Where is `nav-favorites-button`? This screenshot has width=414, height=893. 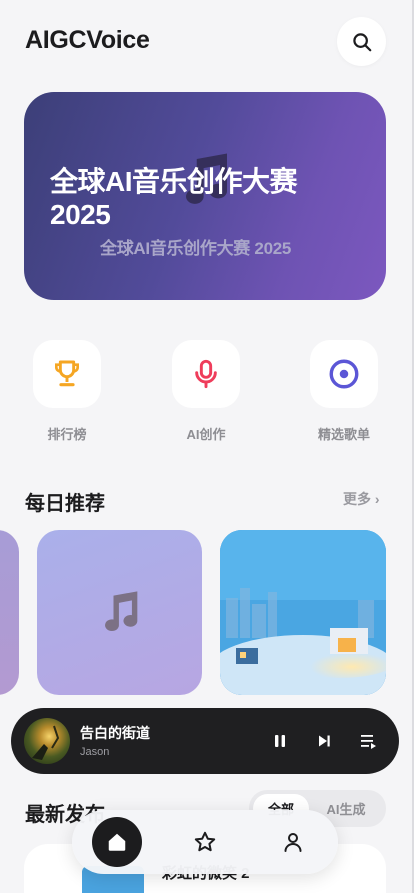
nav-favorites-button is located at coordinates (205, 842).